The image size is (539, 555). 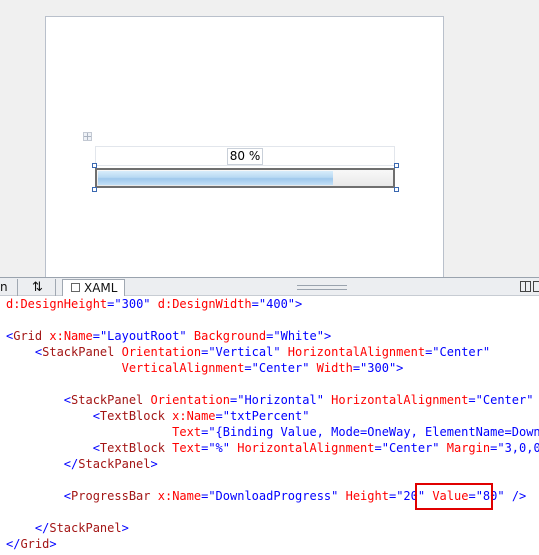 I want to click on code-token: Height, so click(x=363, y=496).